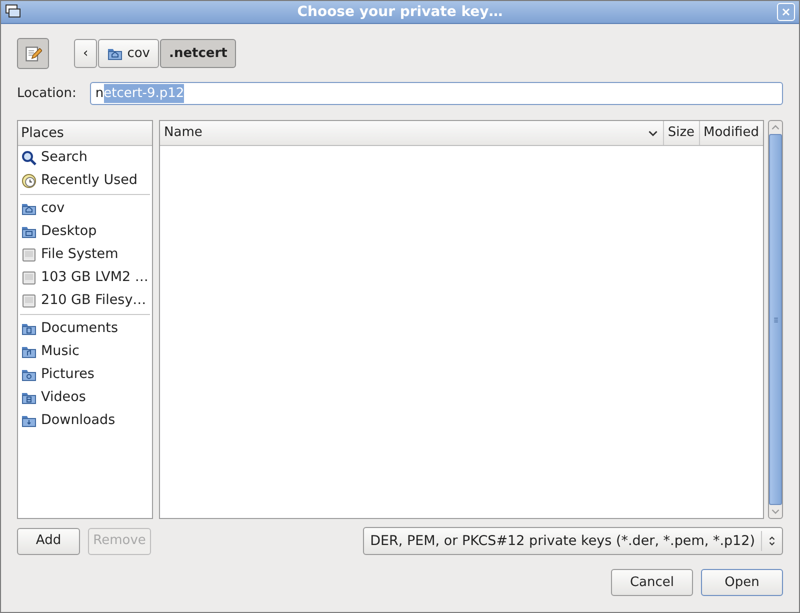 The height and width of the screenshot is (613, 800). What do you see at coordinates (86, 53) in the screenshot?
I see `back-button: ‹` at bounding box center [86, 53].